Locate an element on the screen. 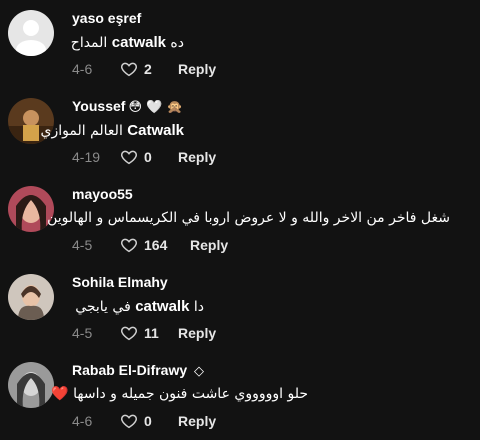  like-count: 2 is located at coordinates (148, 69).